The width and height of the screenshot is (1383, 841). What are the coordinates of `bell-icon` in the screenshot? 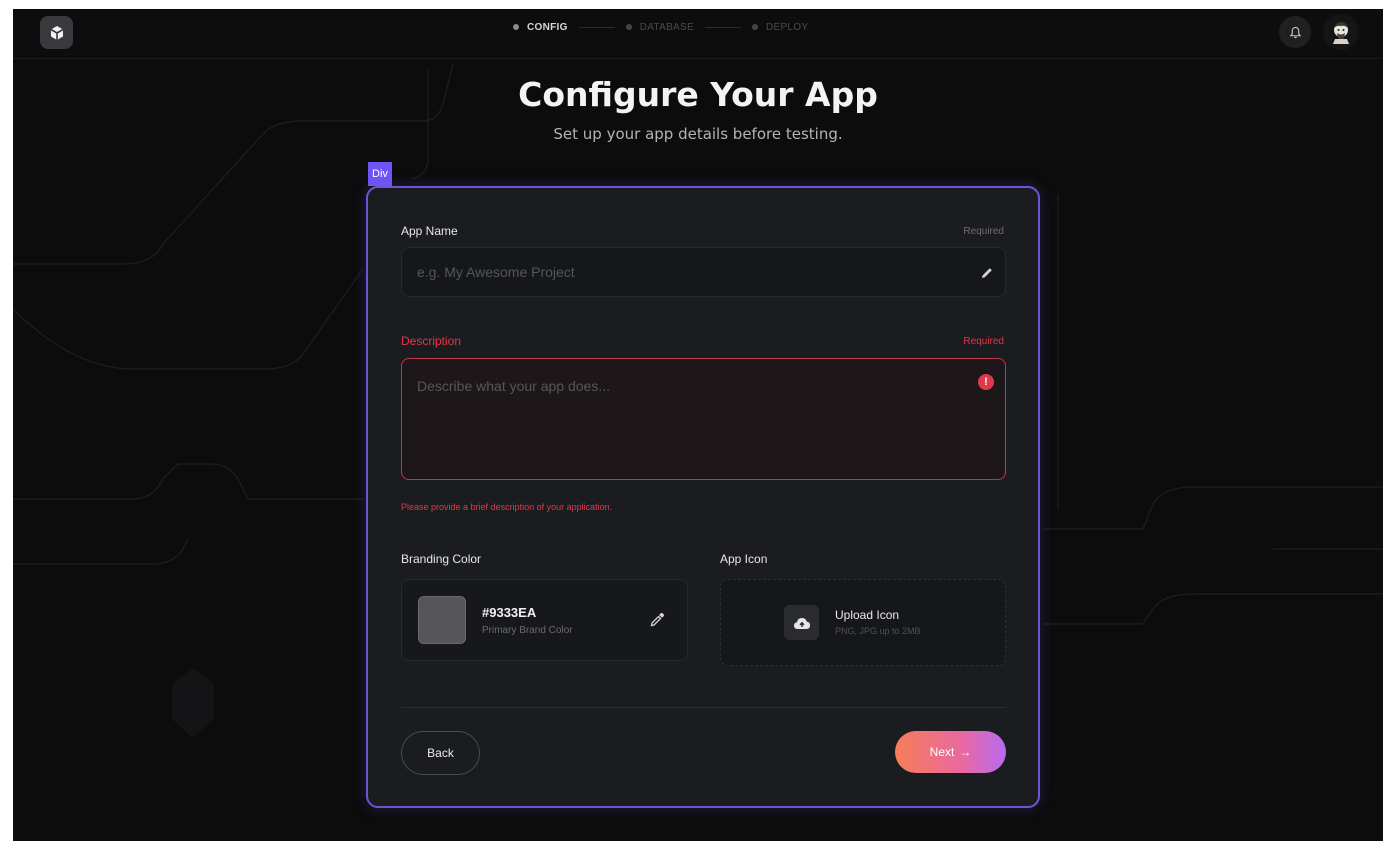 It's located at (1295, 32).